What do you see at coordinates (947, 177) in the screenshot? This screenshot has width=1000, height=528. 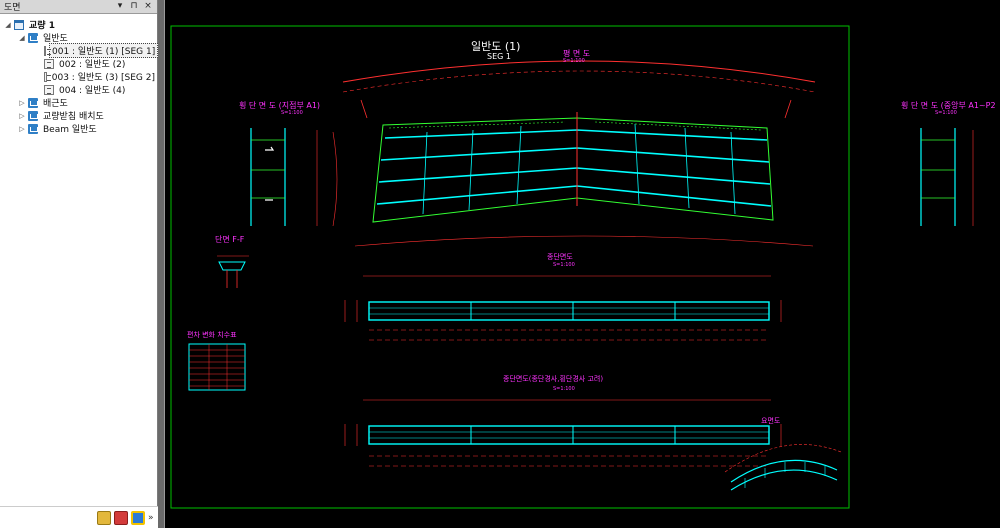 I see `cross-section-right` at bounding box center [947, 177].